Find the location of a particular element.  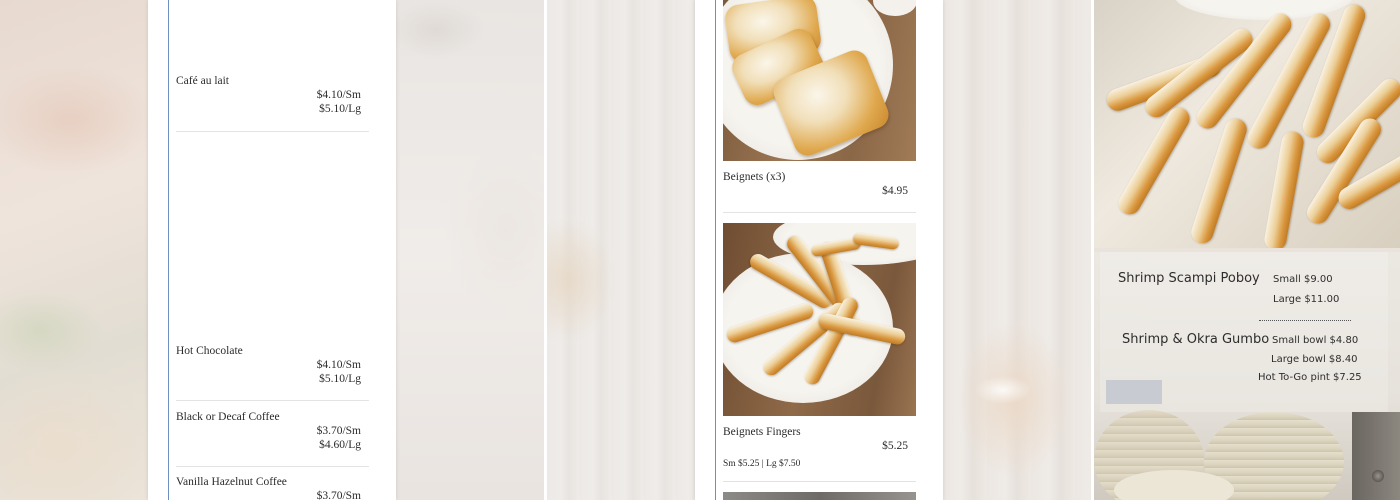

sign-item-price: Hot To-Go pint $7.25 is located at coordinates (1310, 377).